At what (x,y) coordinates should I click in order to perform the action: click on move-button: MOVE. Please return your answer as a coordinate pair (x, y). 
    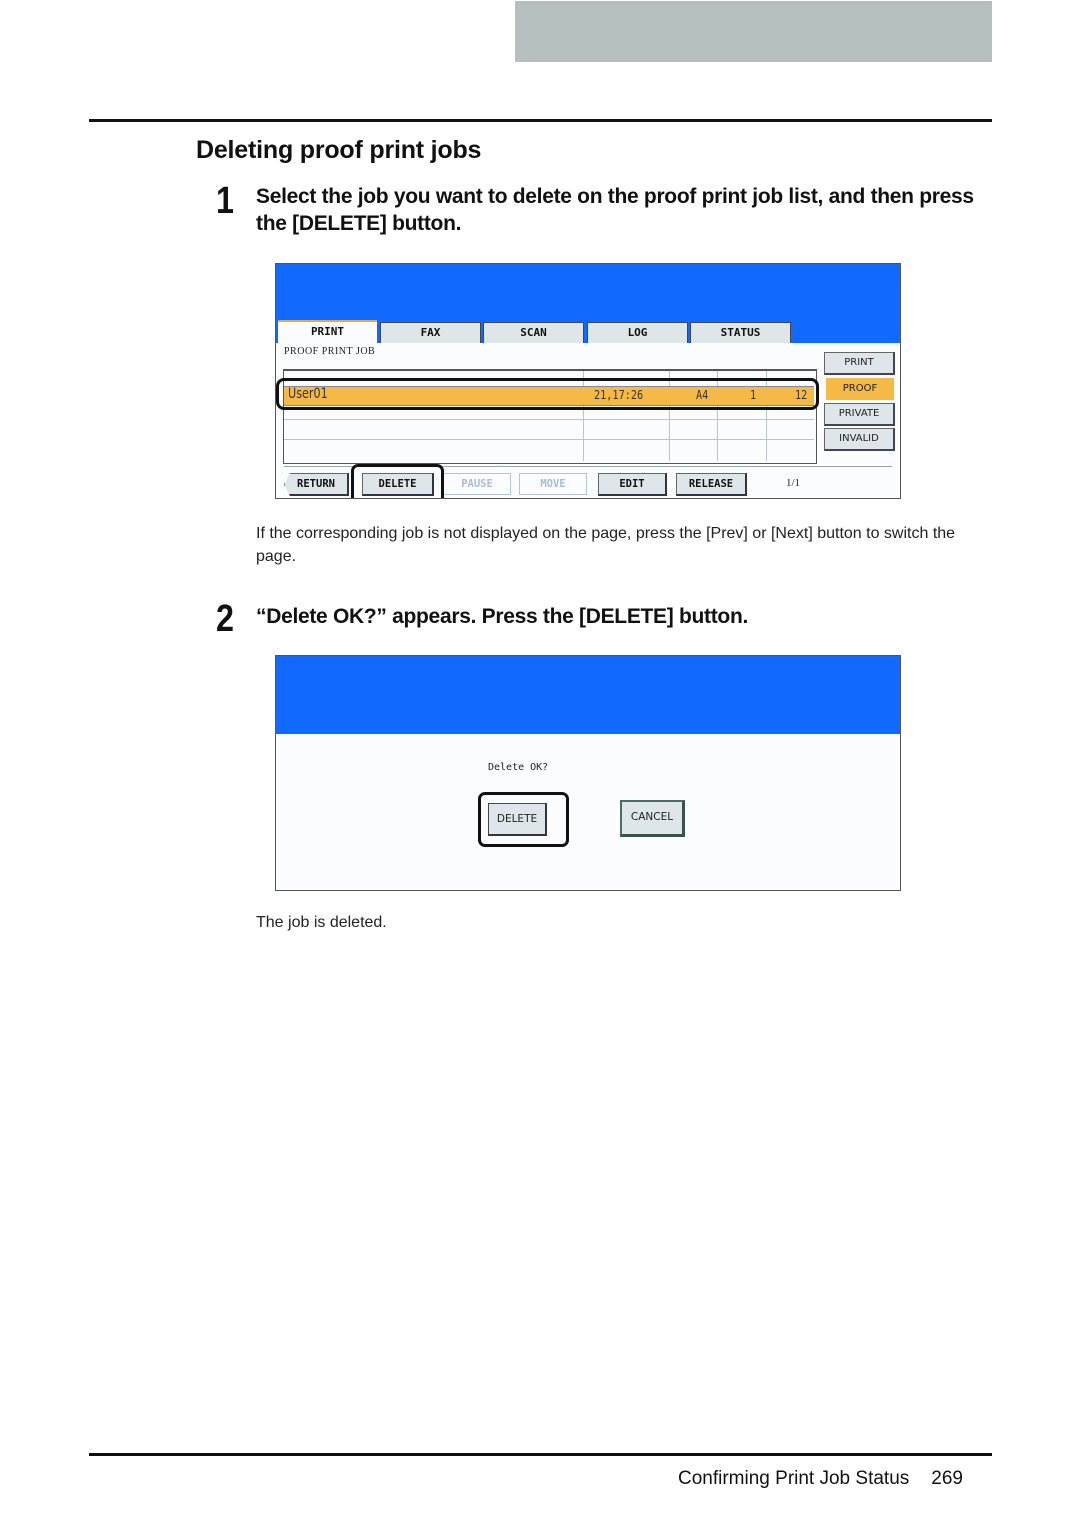
    Looking at the image, I should click on (553, 484).